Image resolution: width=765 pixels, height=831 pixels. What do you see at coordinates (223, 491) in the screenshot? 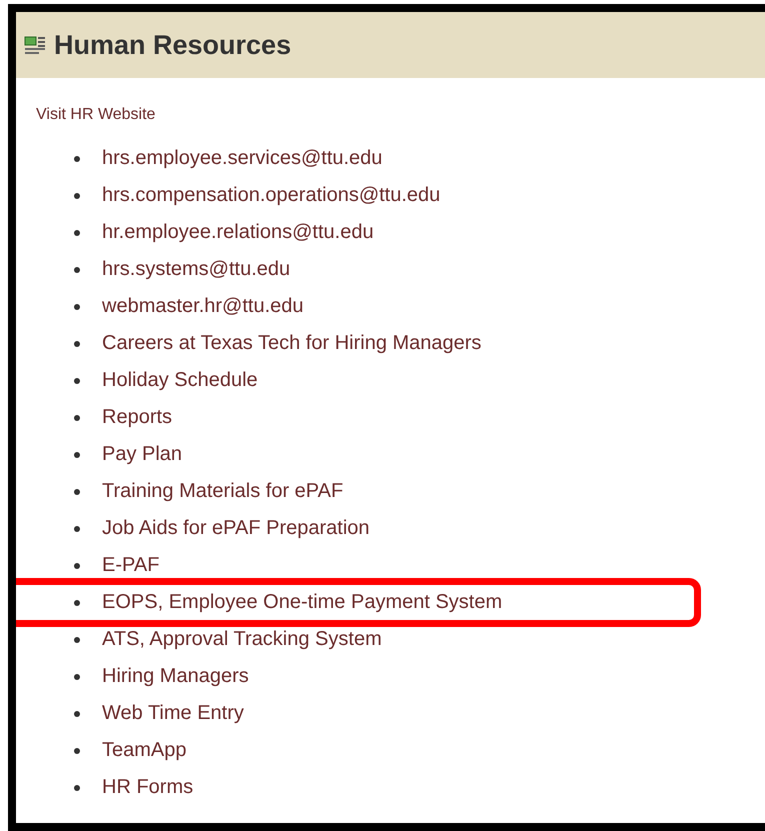
I see `list-link: Training Materials for ePAF` at bounding box center [223, 491].